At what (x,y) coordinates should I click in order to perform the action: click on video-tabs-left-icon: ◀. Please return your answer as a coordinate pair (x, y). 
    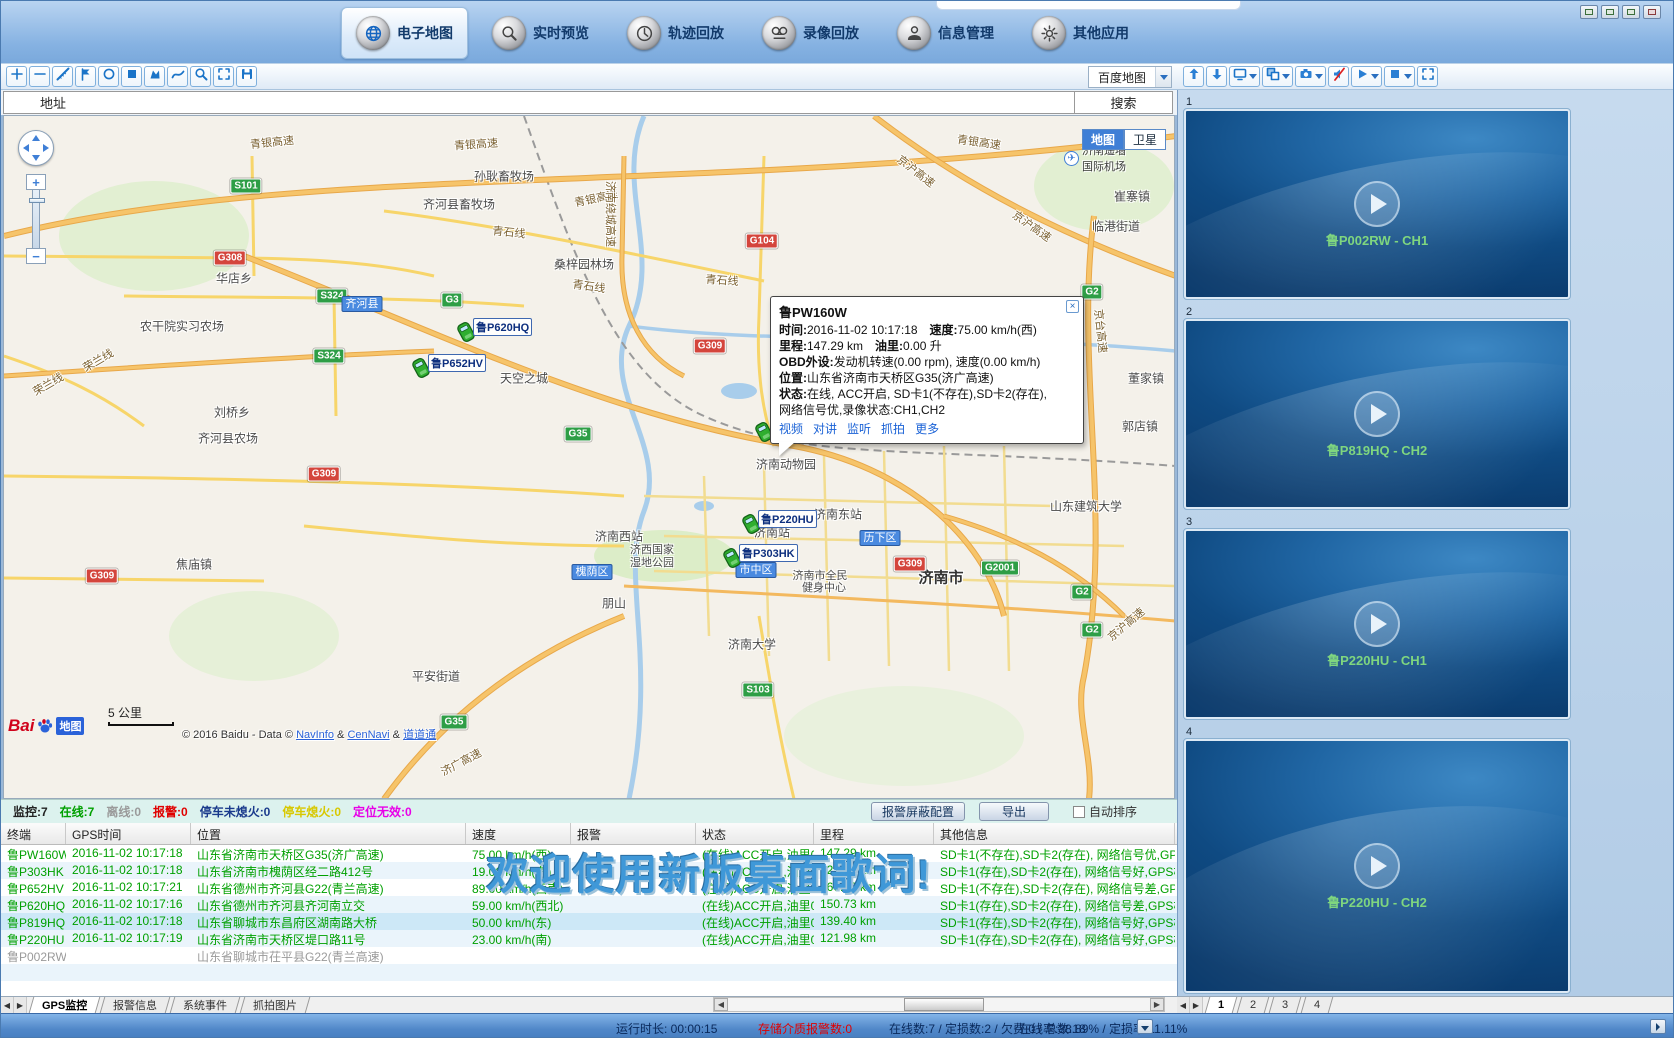
    Looking at the image, I should click on (1183, 1005).